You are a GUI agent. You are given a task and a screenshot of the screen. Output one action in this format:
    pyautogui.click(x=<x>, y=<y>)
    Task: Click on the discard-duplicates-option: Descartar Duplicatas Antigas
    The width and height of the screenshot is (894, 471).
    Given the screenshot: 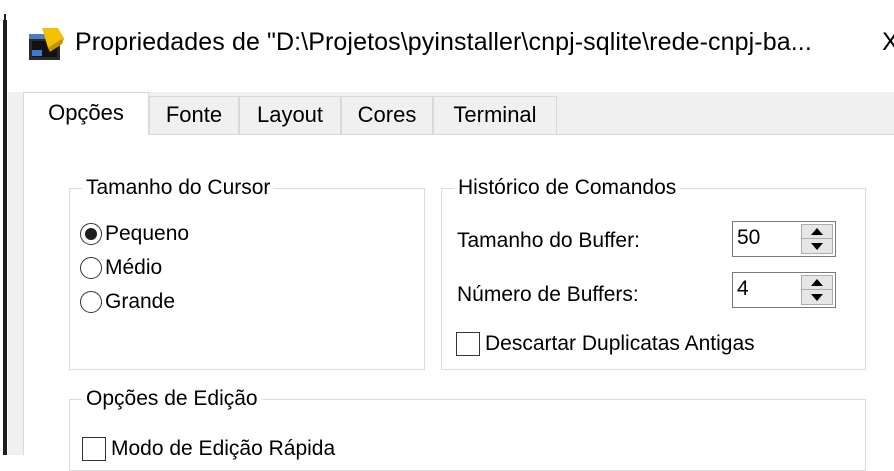 What is the action you would take?
    pyautogui.click(x=605, y=344)
    